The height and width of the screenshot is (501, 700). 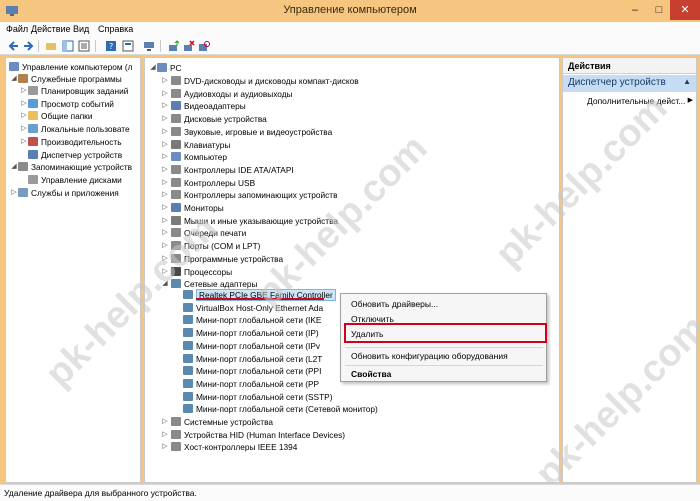 What do you see at coordinates (200, 145) in the screenshot?
I see `device-category: Клавиатуры` at bounding box center [200, 145].